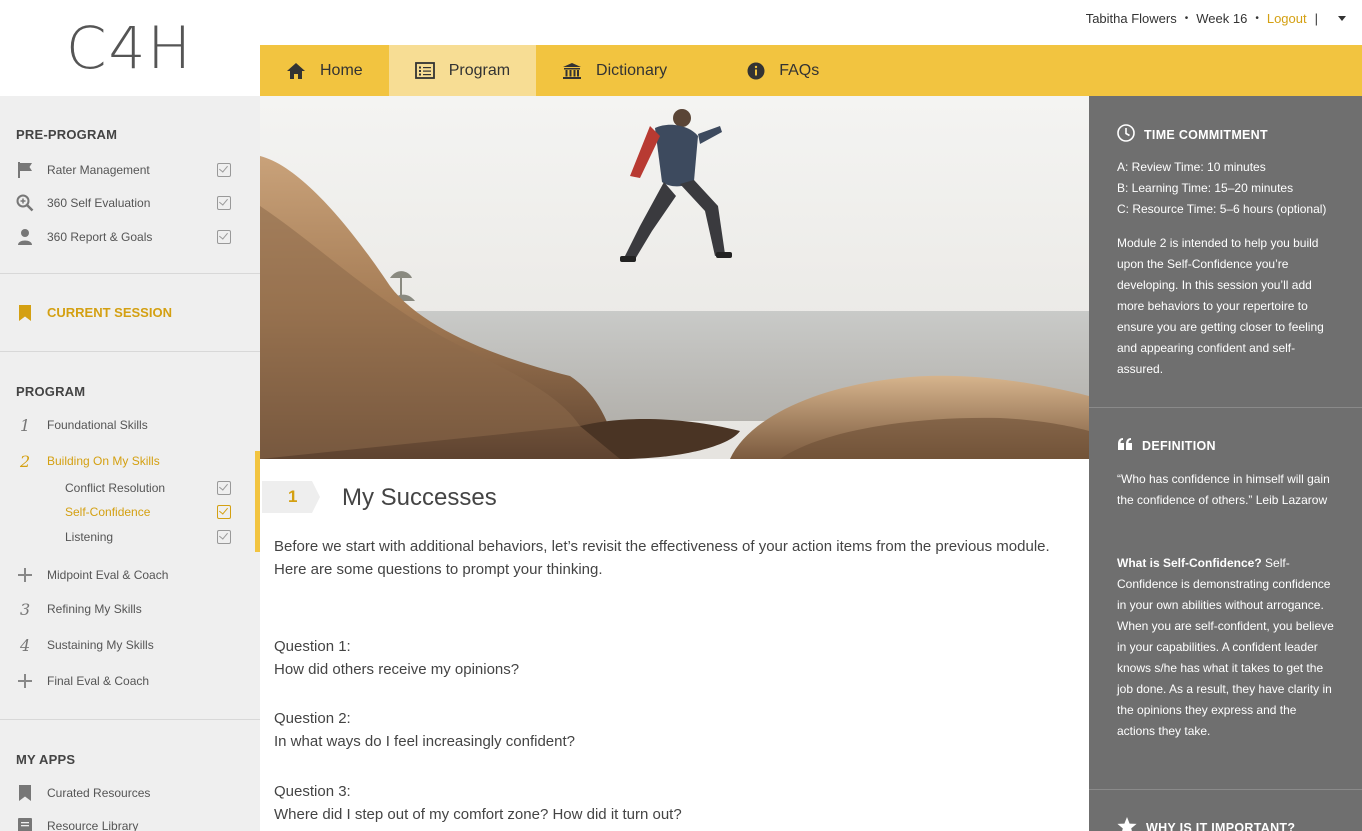  I want to click on star-icon, so click(1127, 824).